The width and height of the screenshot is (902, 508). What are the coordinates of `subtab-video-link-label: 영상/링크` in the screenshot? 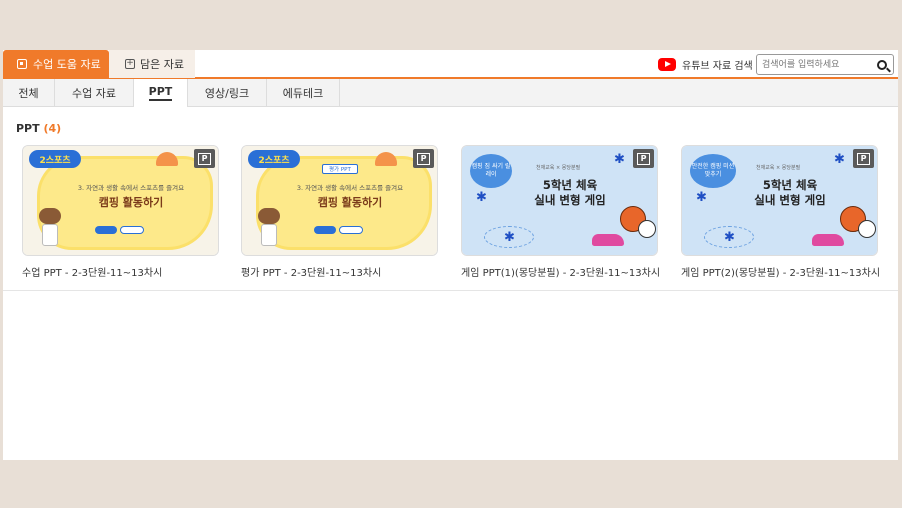 It's located at (227, 93).